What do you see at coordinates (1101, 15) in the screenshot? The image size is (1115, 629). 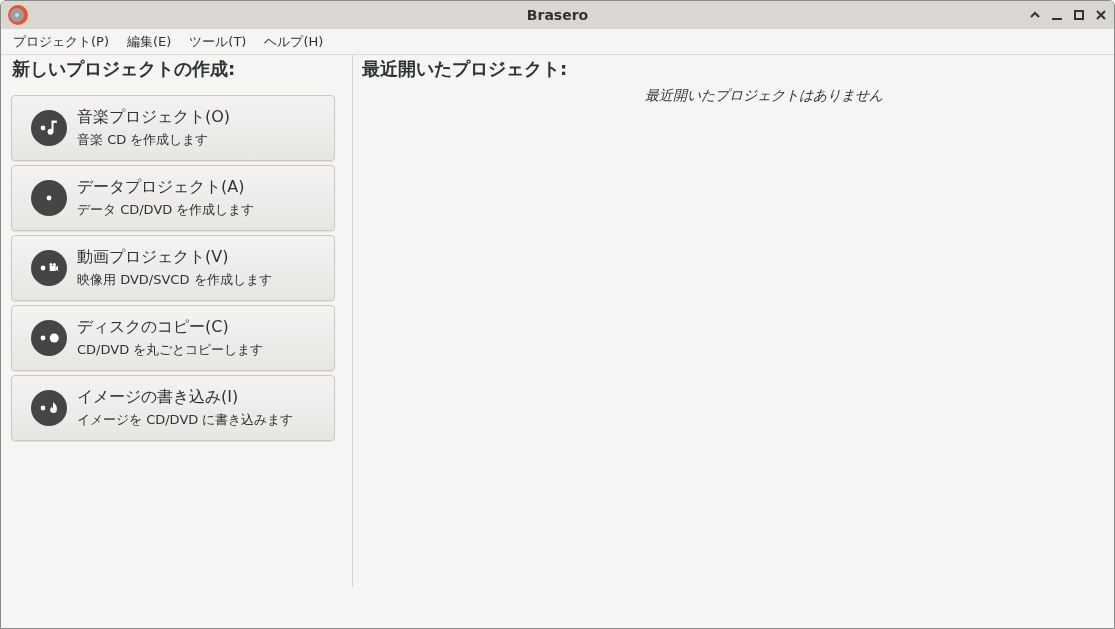 I see `close-icon` at bounding box center [1101, 15].